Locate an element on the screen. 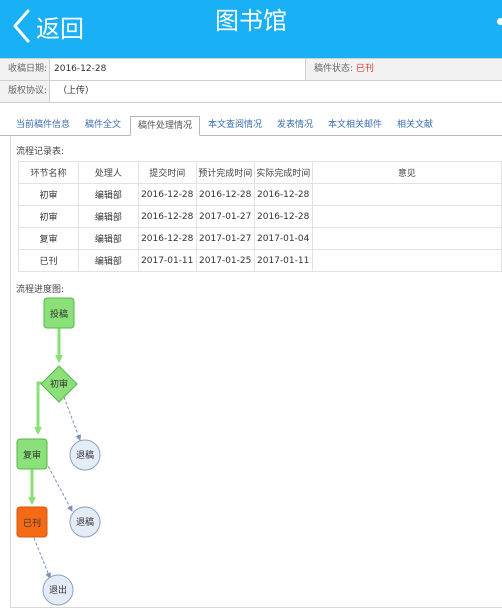 This screenshot has width=502, height=609. tab-fulltext: 稿件全文 is located at coordinates (103, 126).